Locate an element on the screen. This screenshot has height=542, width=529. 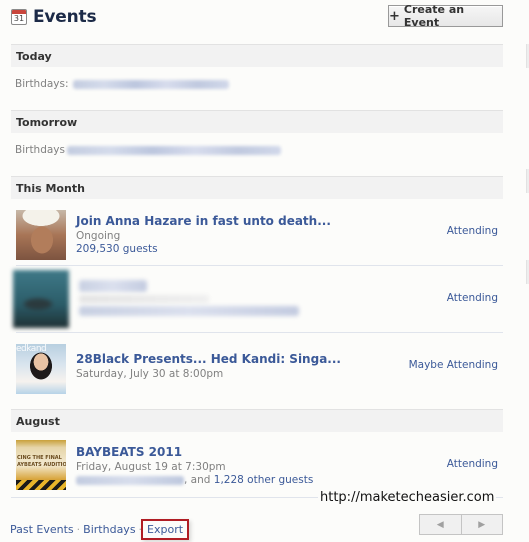
thumbnail-text: CING THE FINAL is located at coordinates (39, 458).